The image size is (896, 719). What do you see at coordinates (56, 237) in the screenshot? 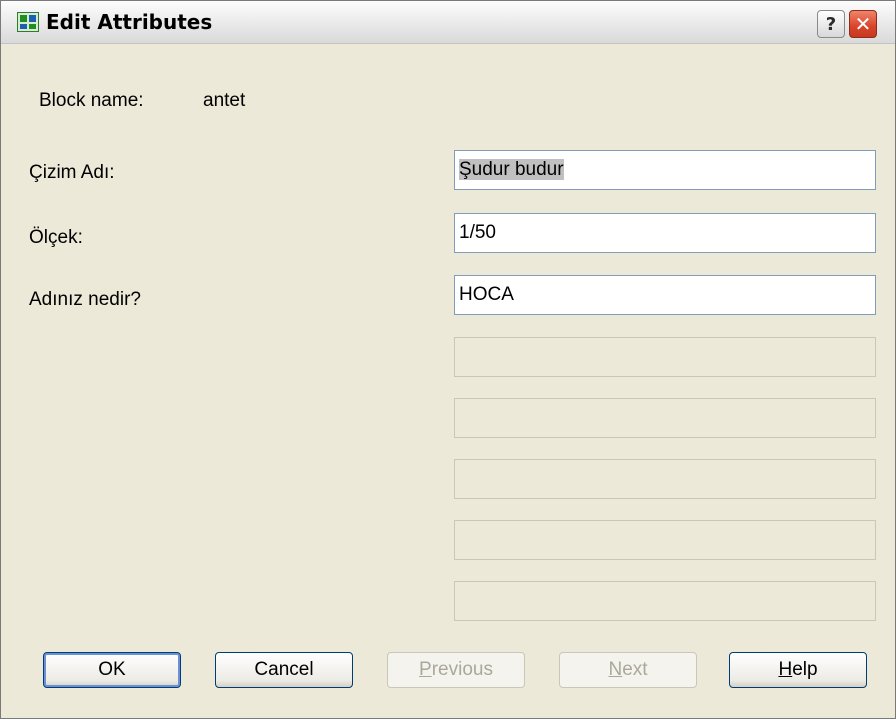
I see `attribute-label-olcek: Ölçek:` at bounding box center [56, 237].